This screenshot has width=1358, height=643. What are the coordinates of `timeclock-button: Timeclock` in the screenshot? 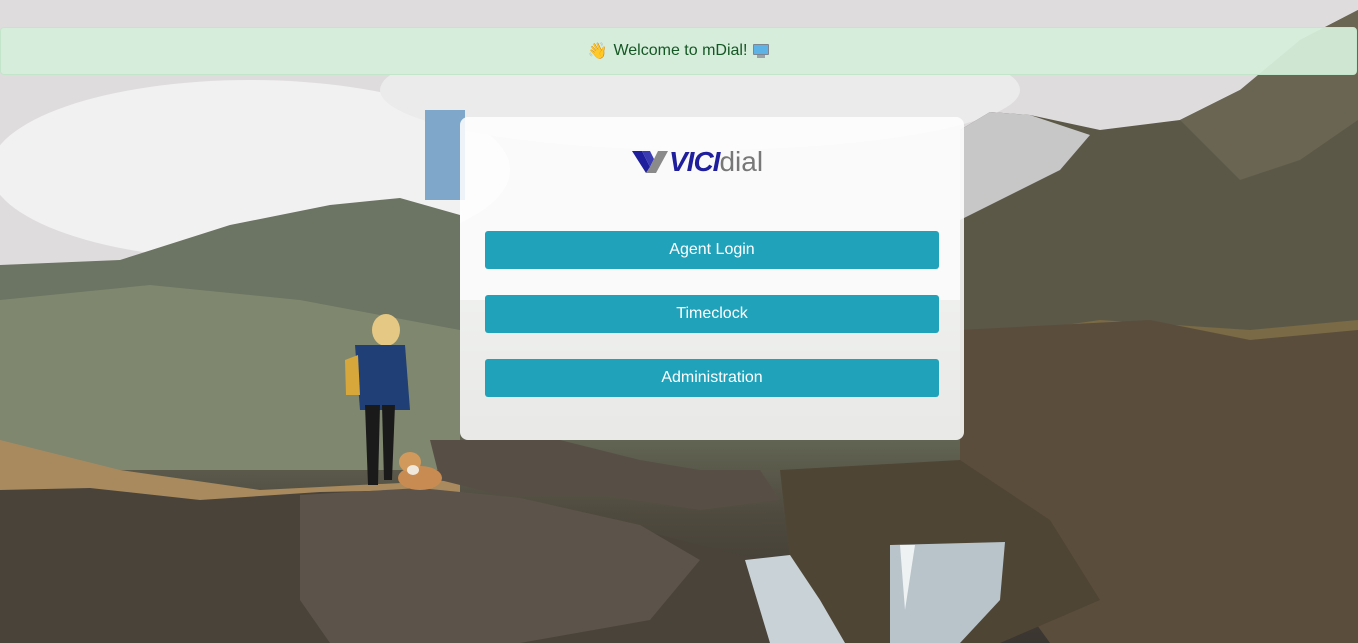 It's located at (712, 314).